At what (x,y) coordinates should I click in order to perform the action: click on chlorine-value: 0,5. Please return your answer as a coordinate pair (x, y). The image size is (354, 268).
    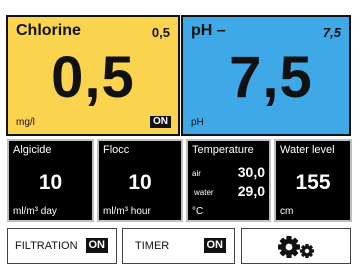
    Looking at the image, I should click on (93, 77).